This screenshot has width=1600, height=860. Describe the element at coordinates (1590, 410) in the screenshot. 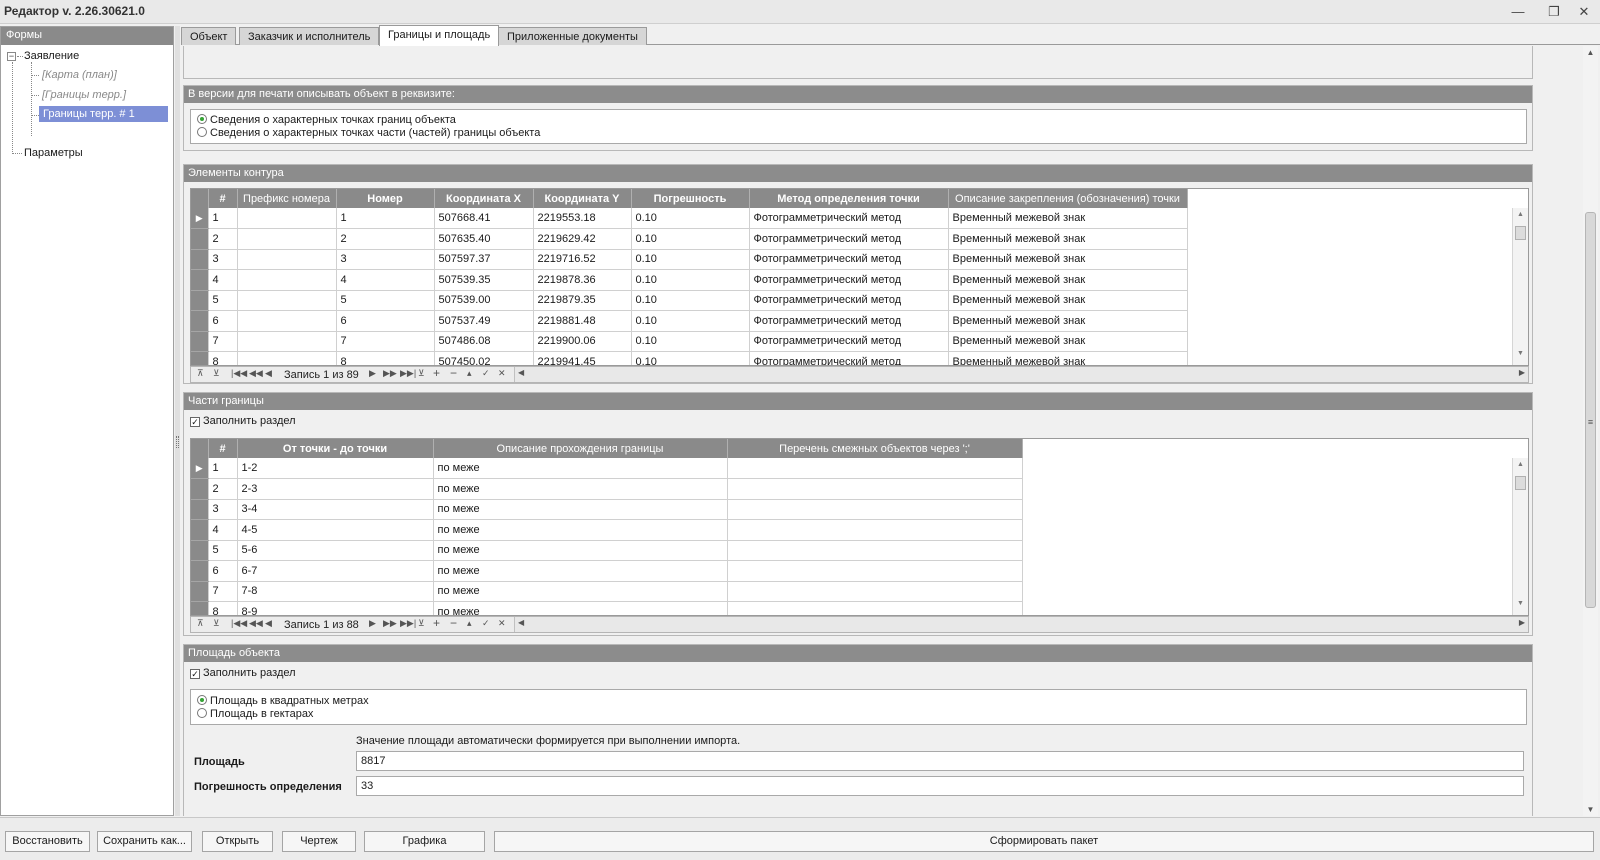

I see `scroll-thumb` at that location.